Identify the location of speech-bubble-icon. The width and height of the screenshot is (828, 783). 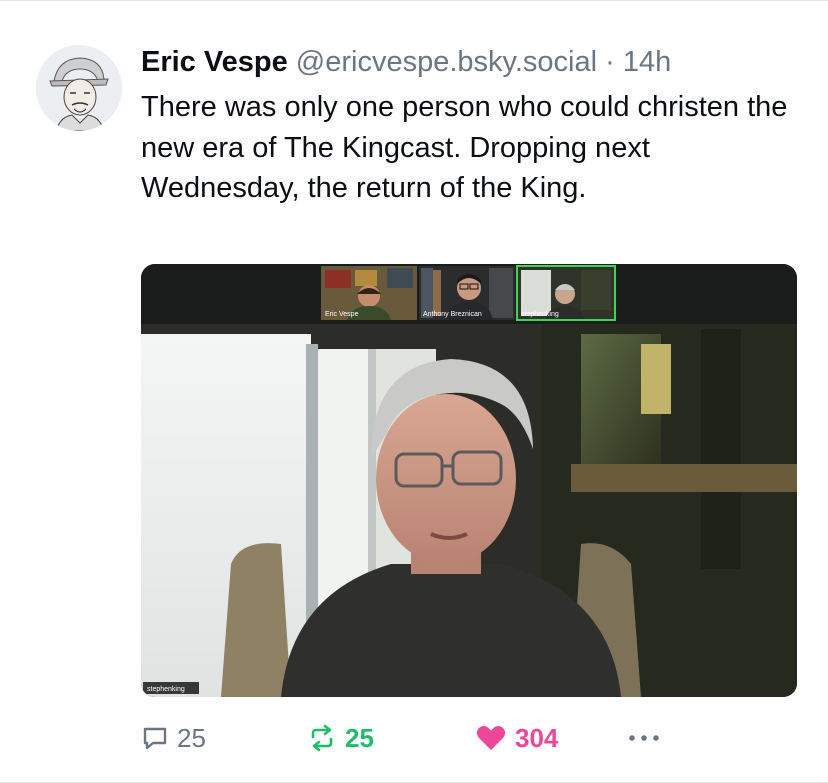
(155, 738).